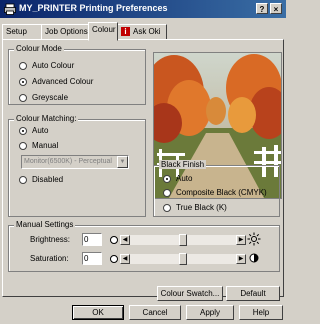  What do you see at coordinates (262, 8) in the screenshot?
I see `help-title-button: ?` at bounding box center [262, 8].